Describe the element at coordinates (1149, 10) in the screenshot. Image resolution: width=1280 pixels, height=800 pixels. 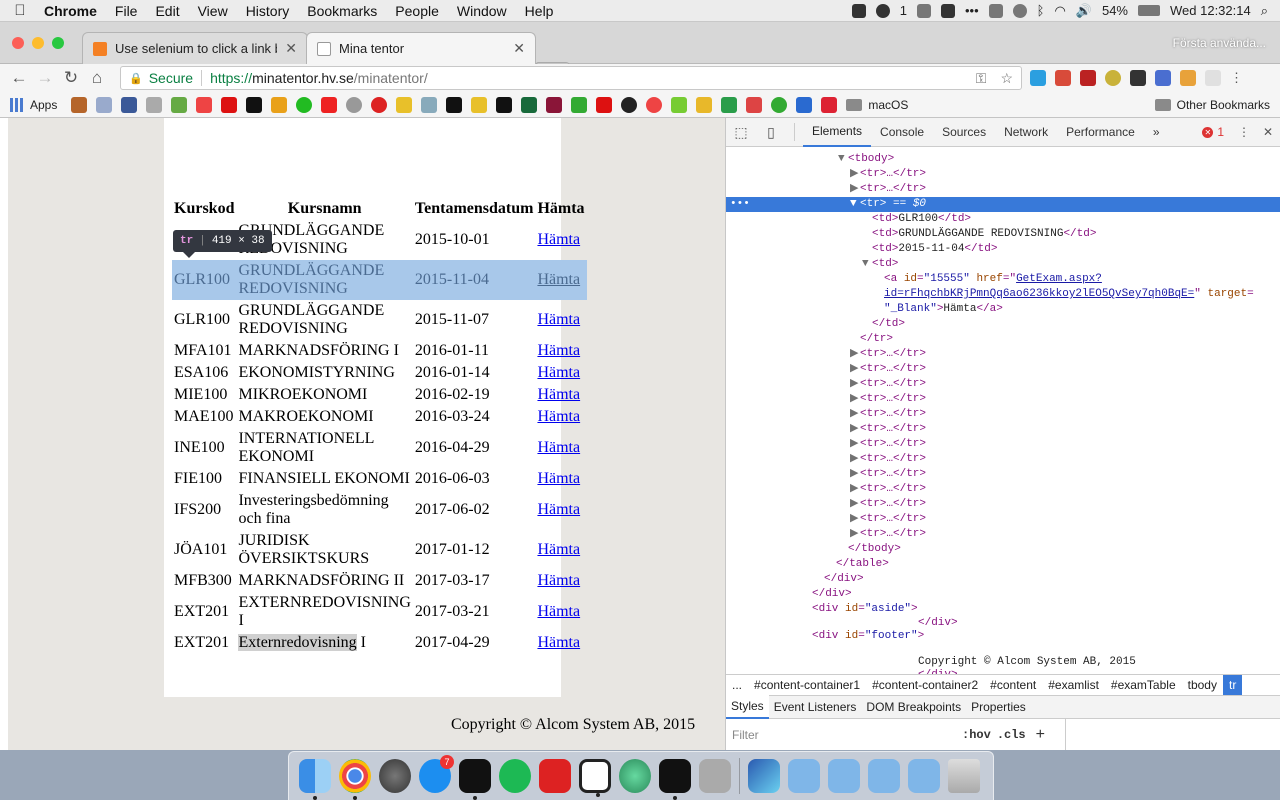
I see `battery-icon` at that location.